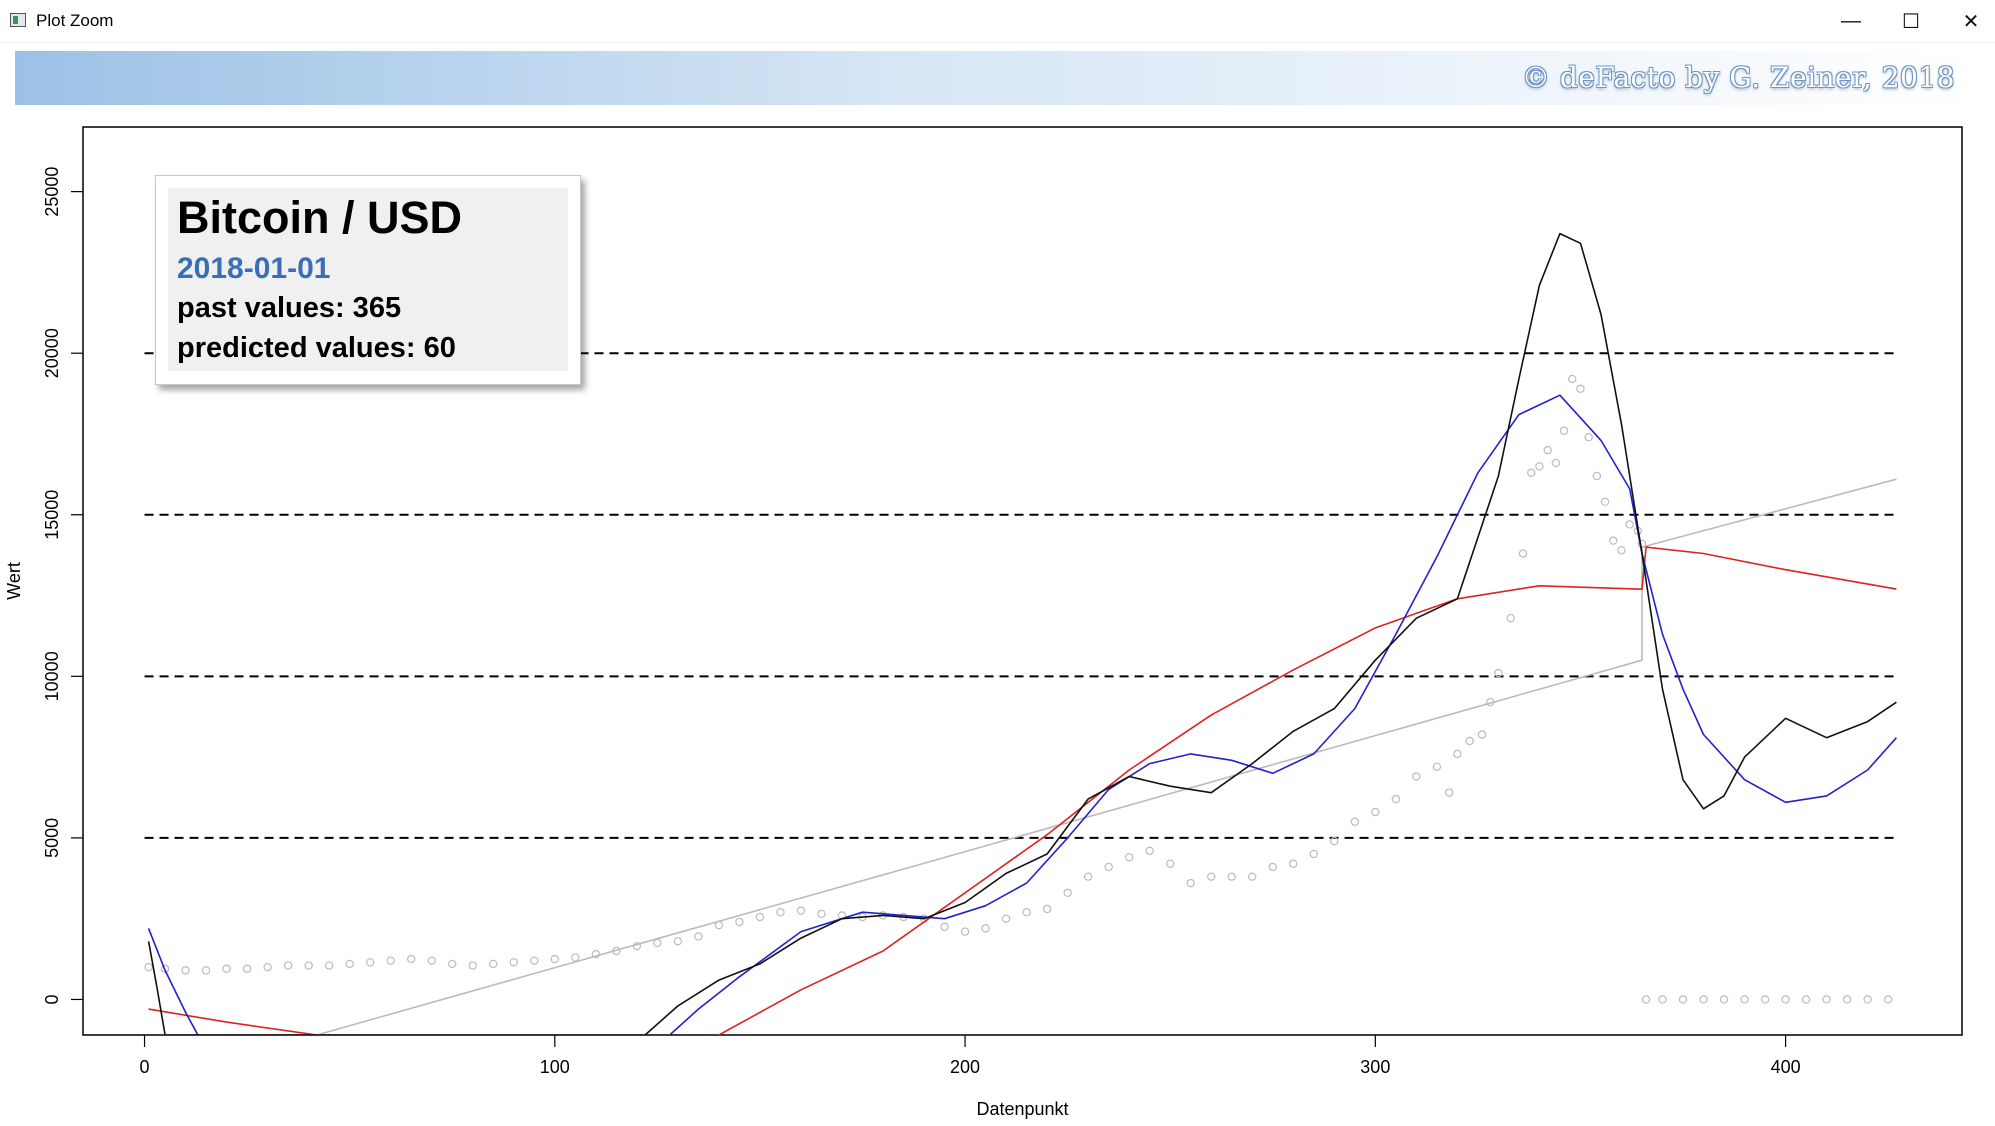 The width and height of the screenshot is (1995, 1126). Describe the element at coordinates (52, 999) in the screenshot. I see `y-tick-label: 0` at that location.